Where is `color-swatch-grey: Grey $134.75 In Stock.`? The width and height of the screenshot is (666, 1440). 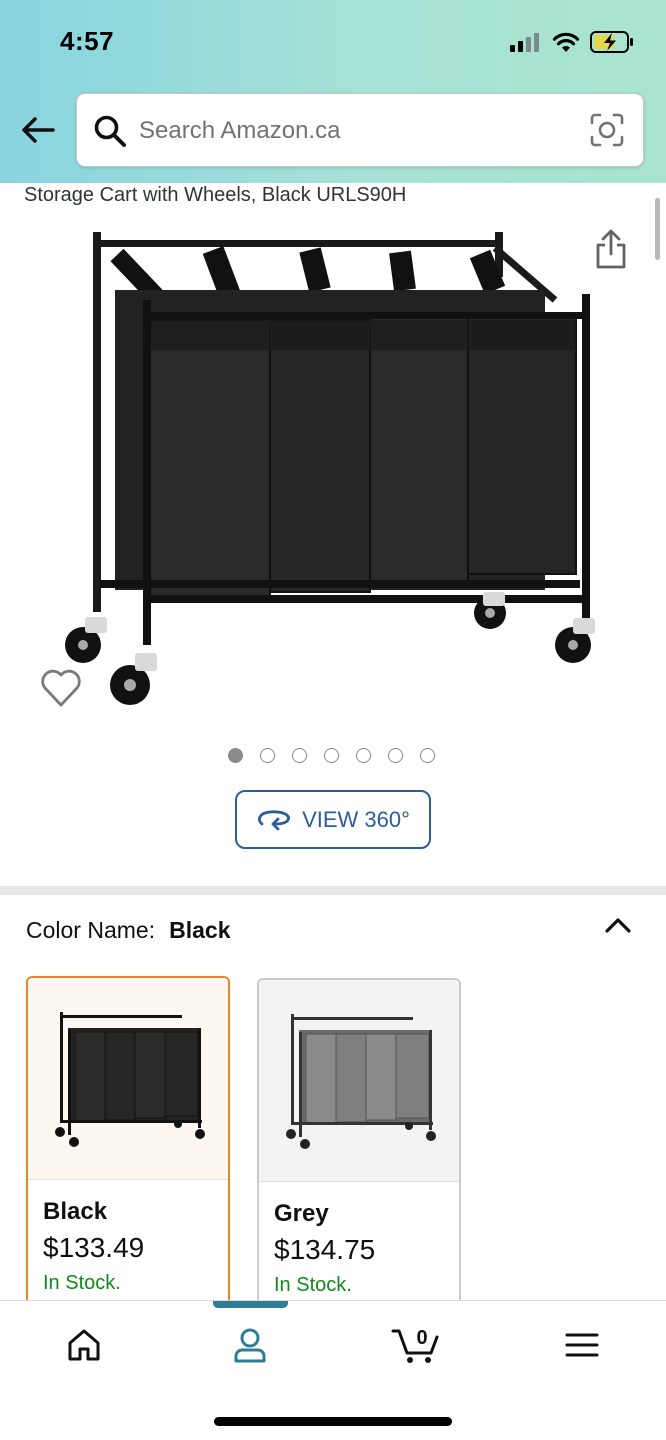 color-swatch-grey: Grey $134.75 In Stock. is located at coordinates (359, 1143).